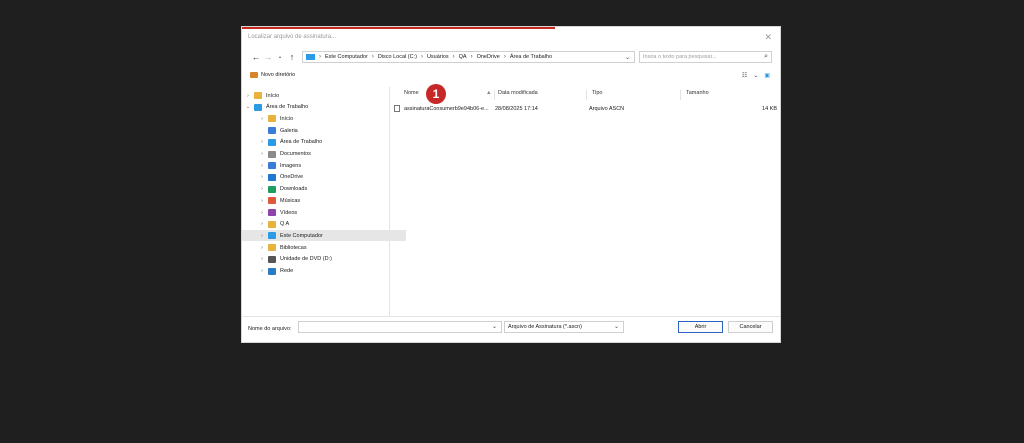 This screenshot has width=1024, height=443. Describe the element at coordinates (272, 259) in the screenshot. I see `dvd-icon` at that location.